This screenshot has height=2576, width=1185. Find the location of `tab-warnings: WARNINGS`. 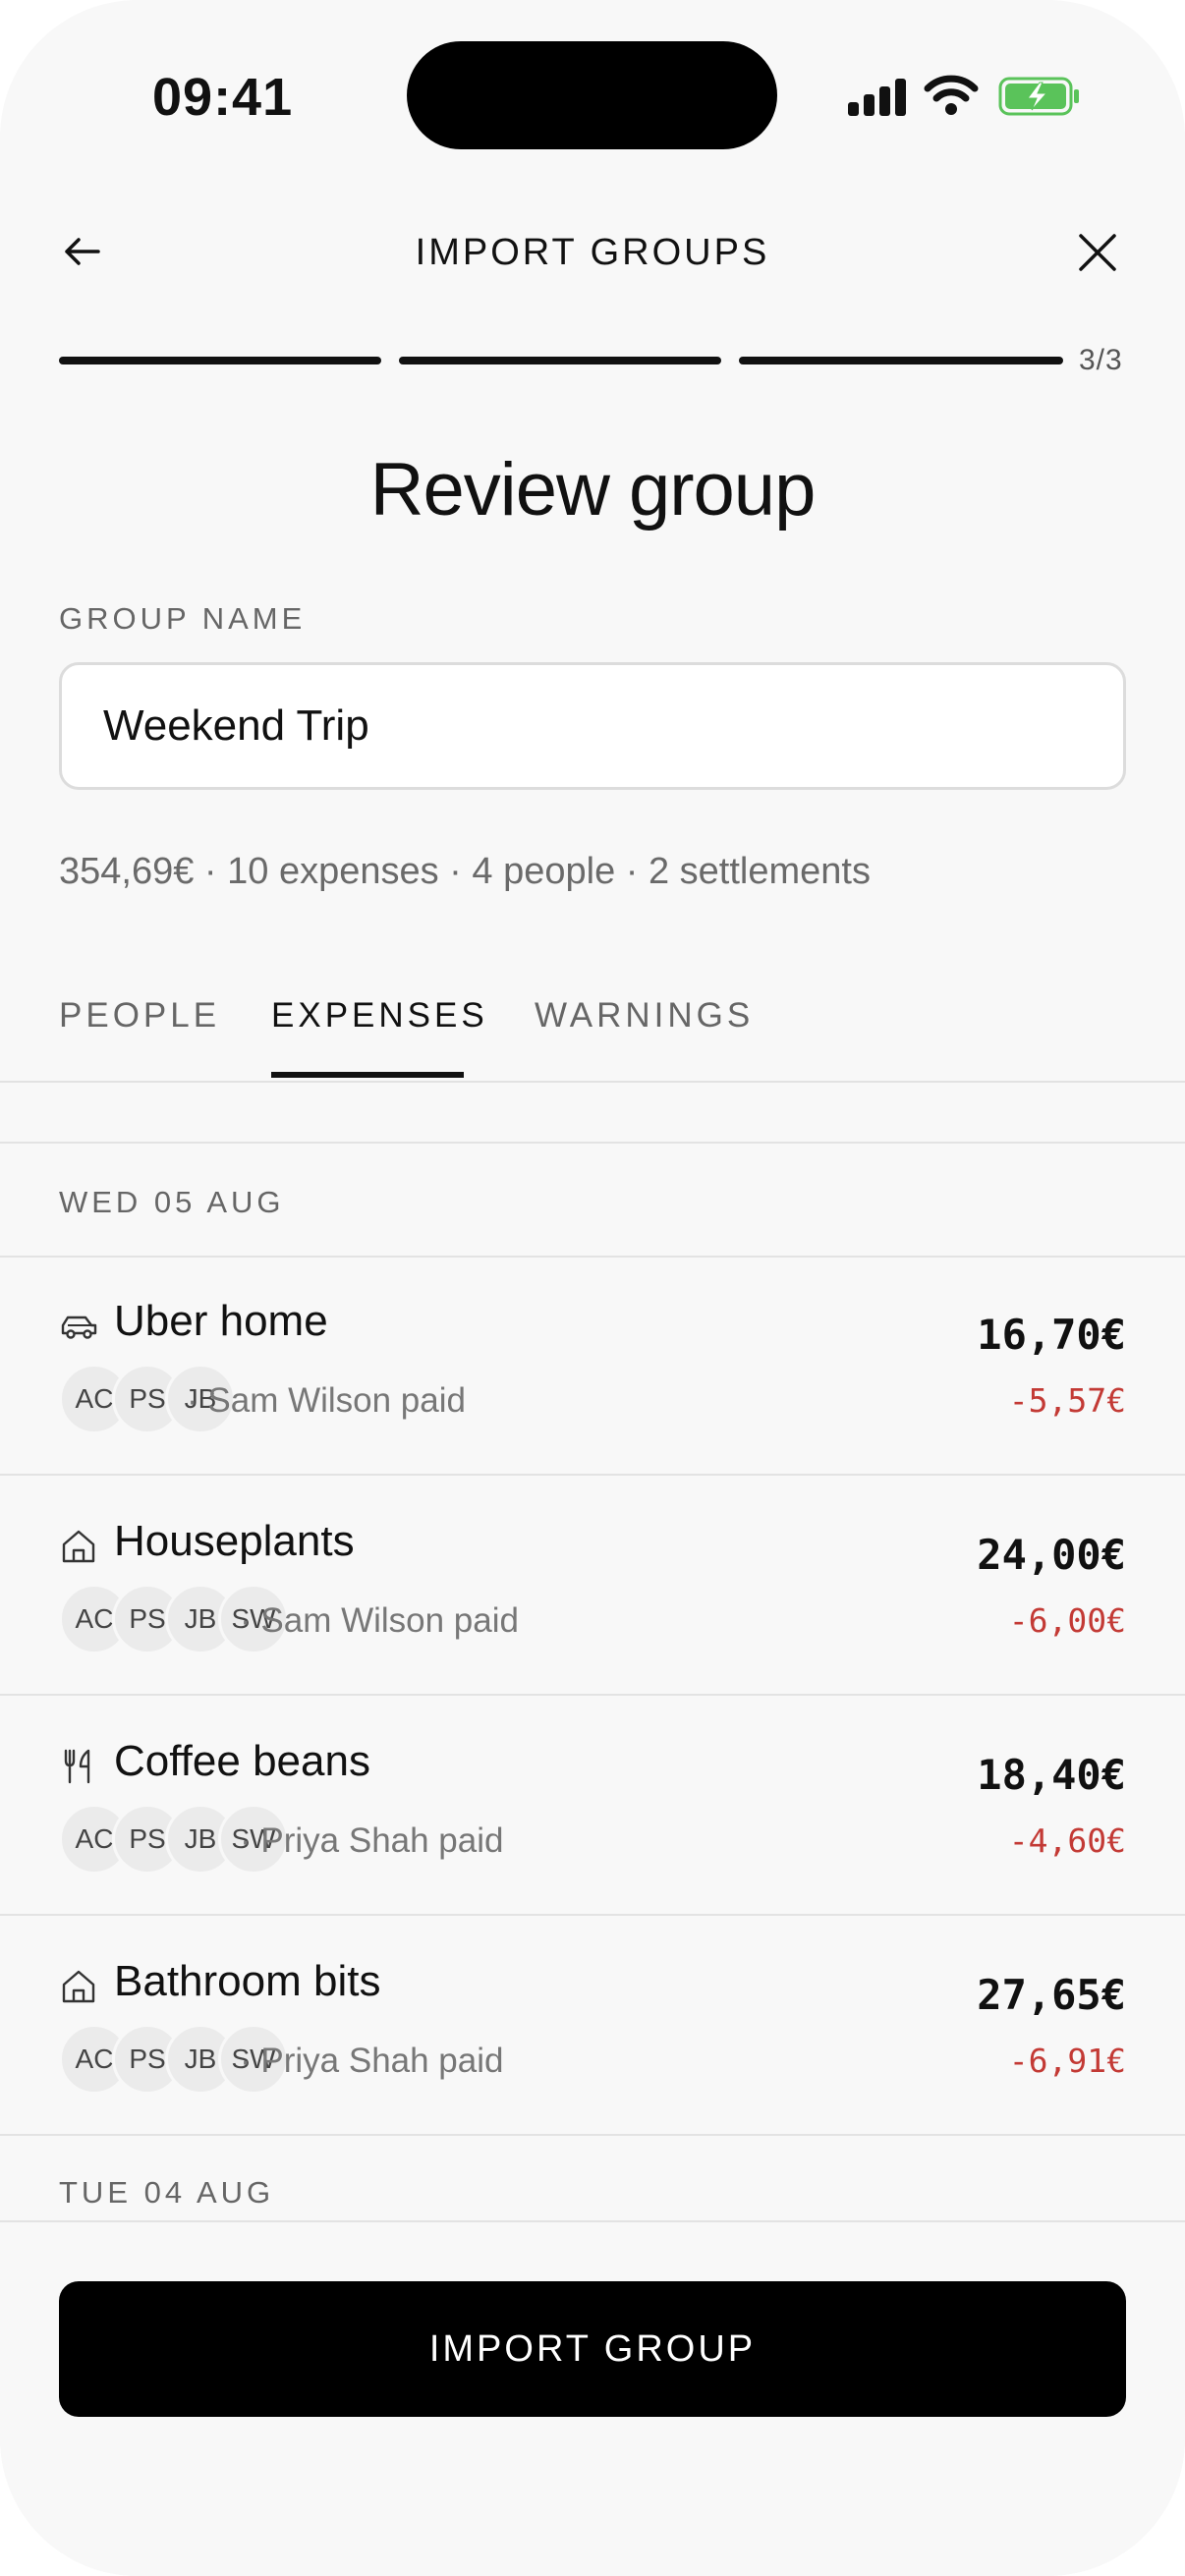

tab-warnings: WARNINGS is located at coordinates (645, 1016).